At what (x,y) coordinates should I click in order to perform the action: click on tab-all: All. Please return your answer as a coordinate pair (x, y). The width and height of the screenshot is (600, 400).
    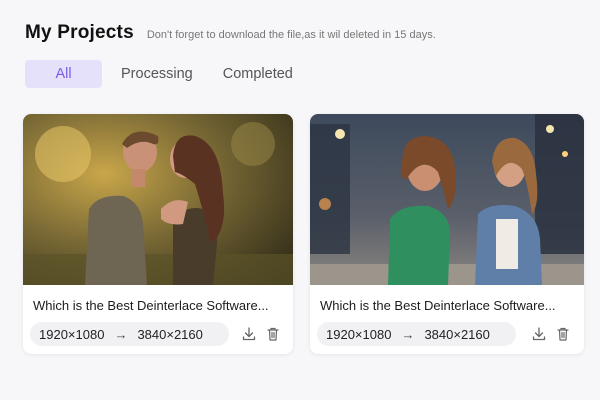
    Looking at the image, I should click on (63, 74).